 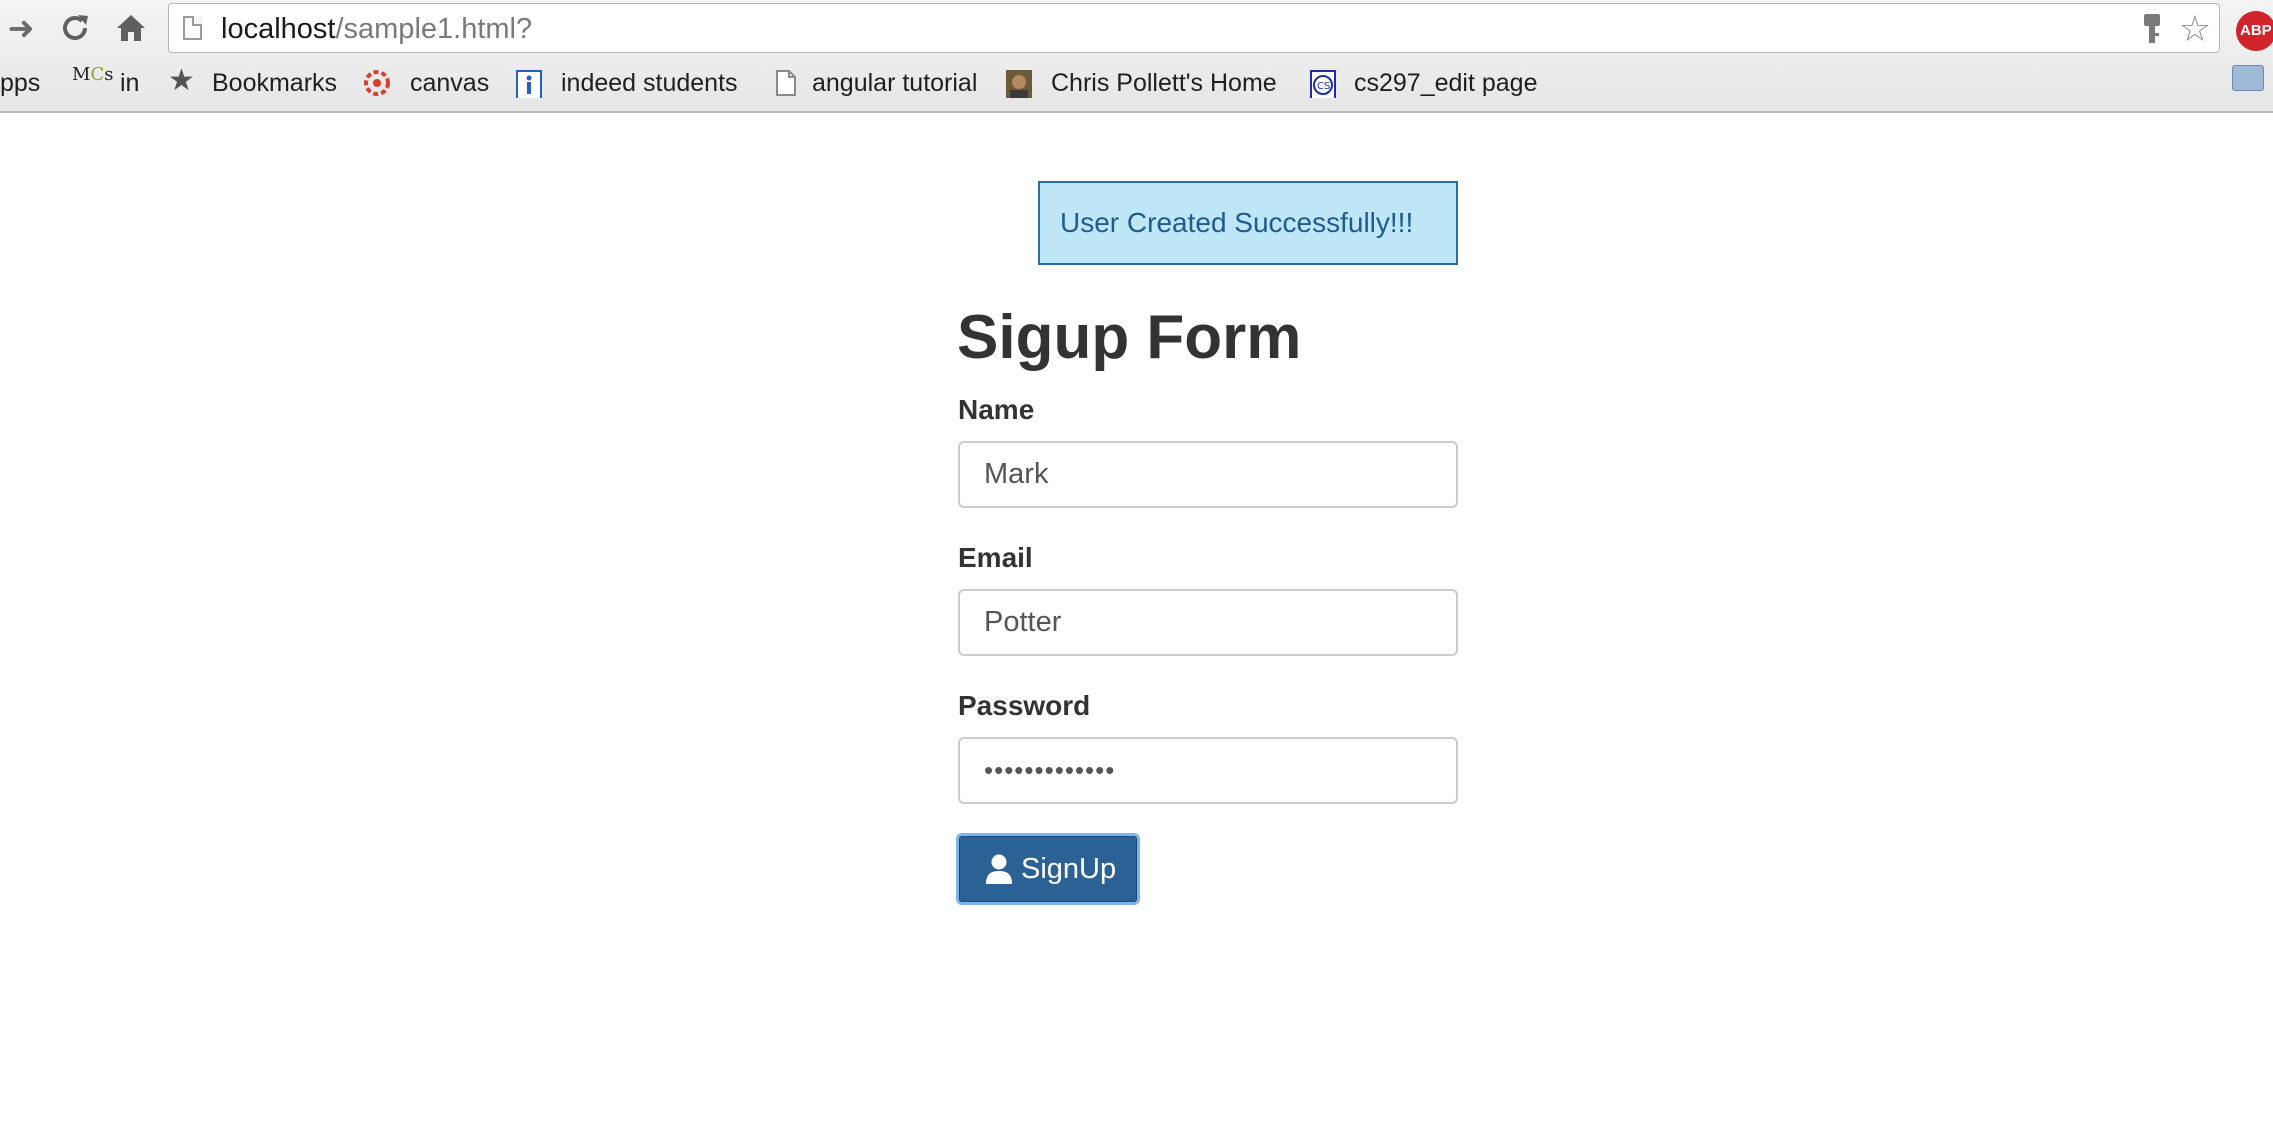 What do you see at coordinates (999, 869) in the screenshot?
I see `user-icon` at bounding box center [999, 869].